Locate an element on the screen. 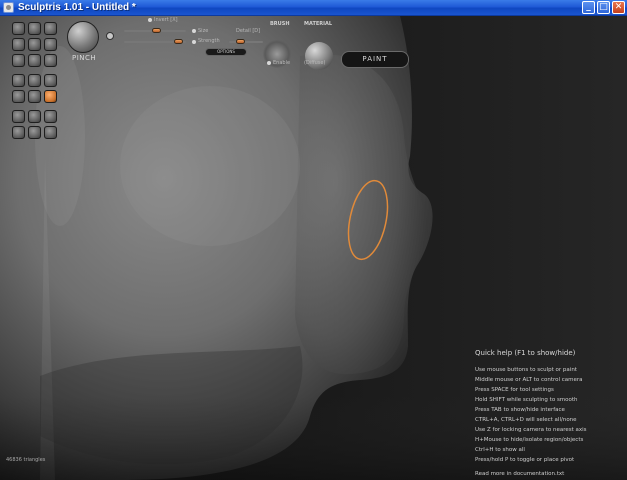 Image resolution: width=627 pixels, height=480 pixels. material-section-label: MATERIAL is located at coordinates (318, 24).